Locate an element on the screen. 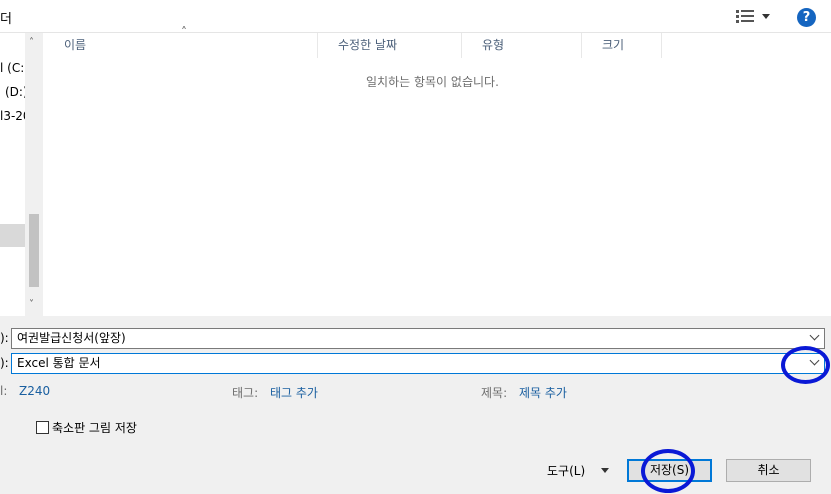 The width and height of the screenshot is (831, 494). author-label: l: is located at coordinates (4, 391).